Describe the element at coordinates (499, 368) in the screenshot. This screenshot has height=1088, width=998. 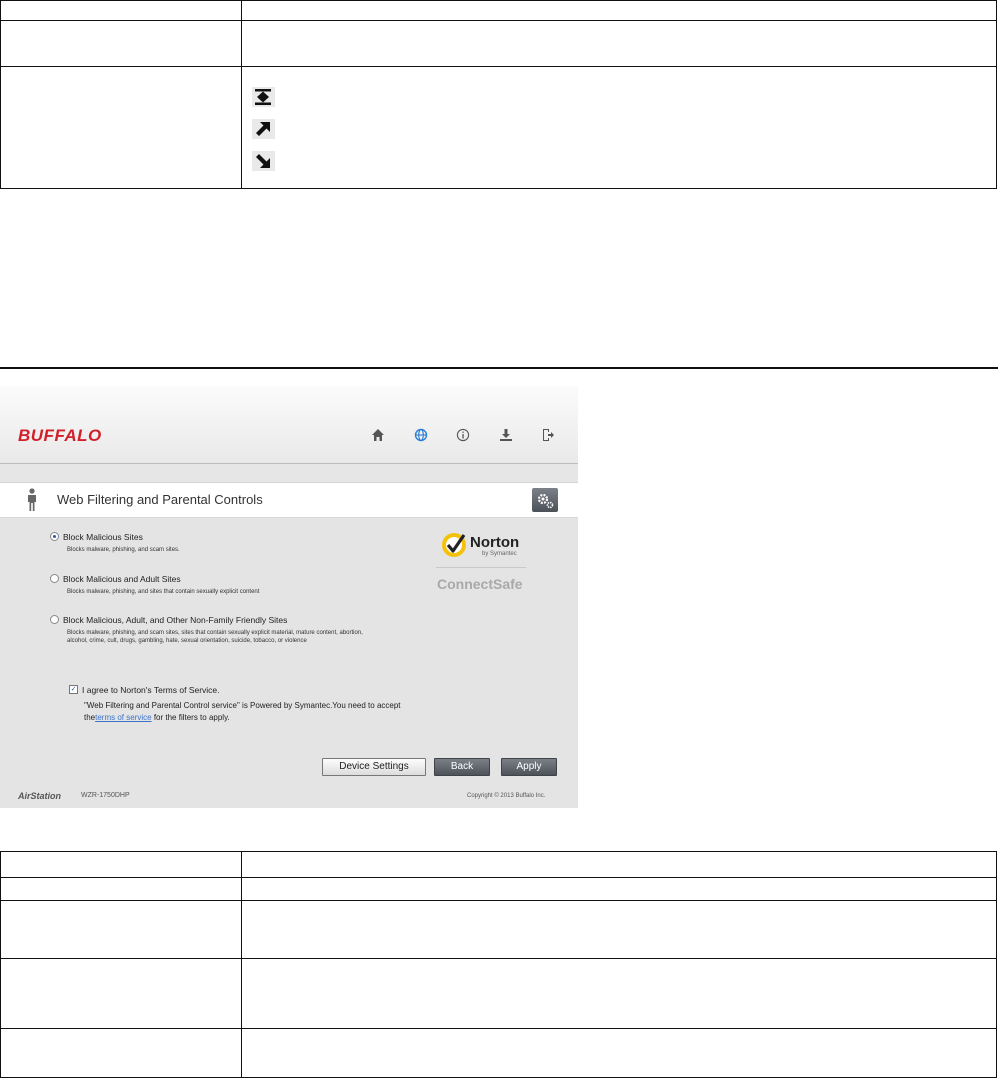
I see `section-divider` at that location.